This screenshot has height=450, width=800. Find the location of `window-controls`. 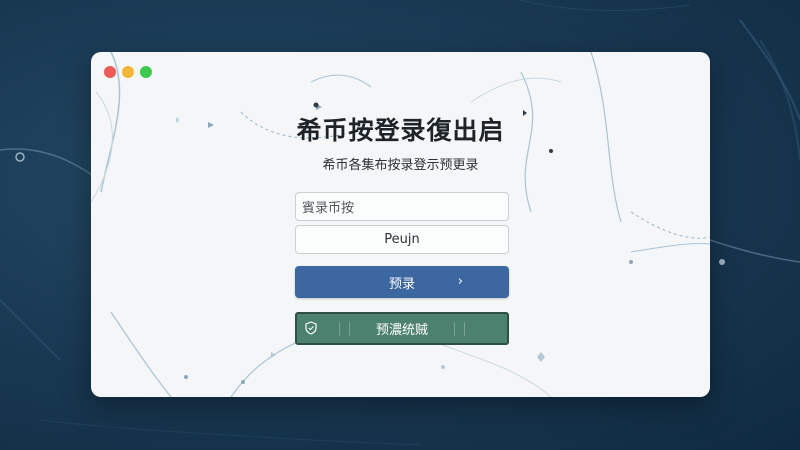

window-controls is located at coordinates (128, 72).